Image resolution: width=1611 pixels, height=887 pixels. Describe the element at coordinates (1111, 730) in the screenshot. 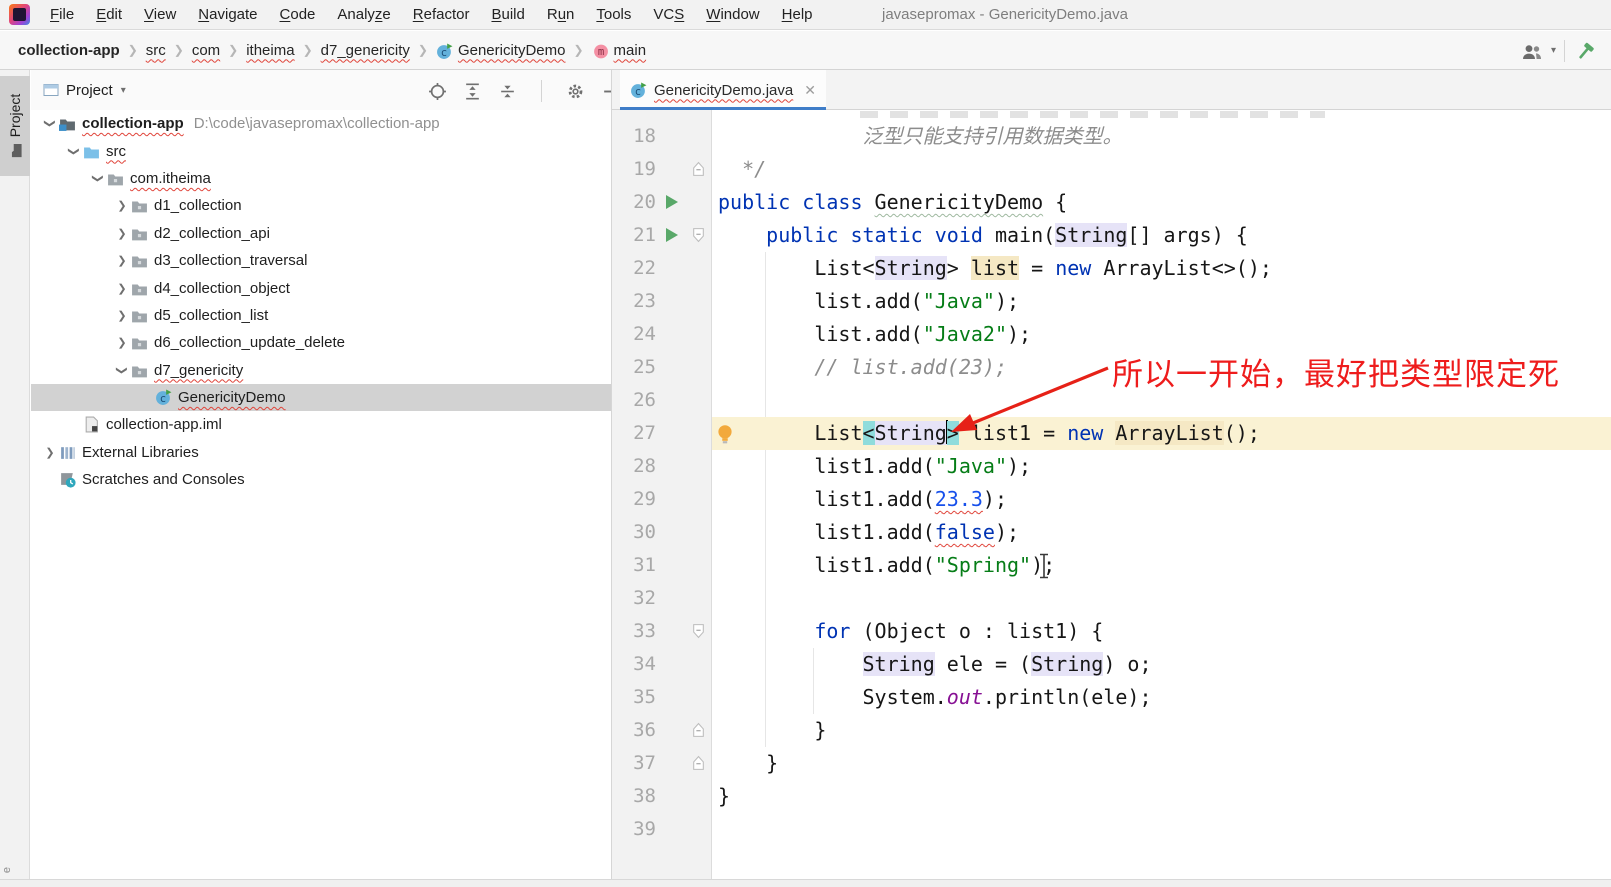

I see `code-line-36: 36 }` at that location.